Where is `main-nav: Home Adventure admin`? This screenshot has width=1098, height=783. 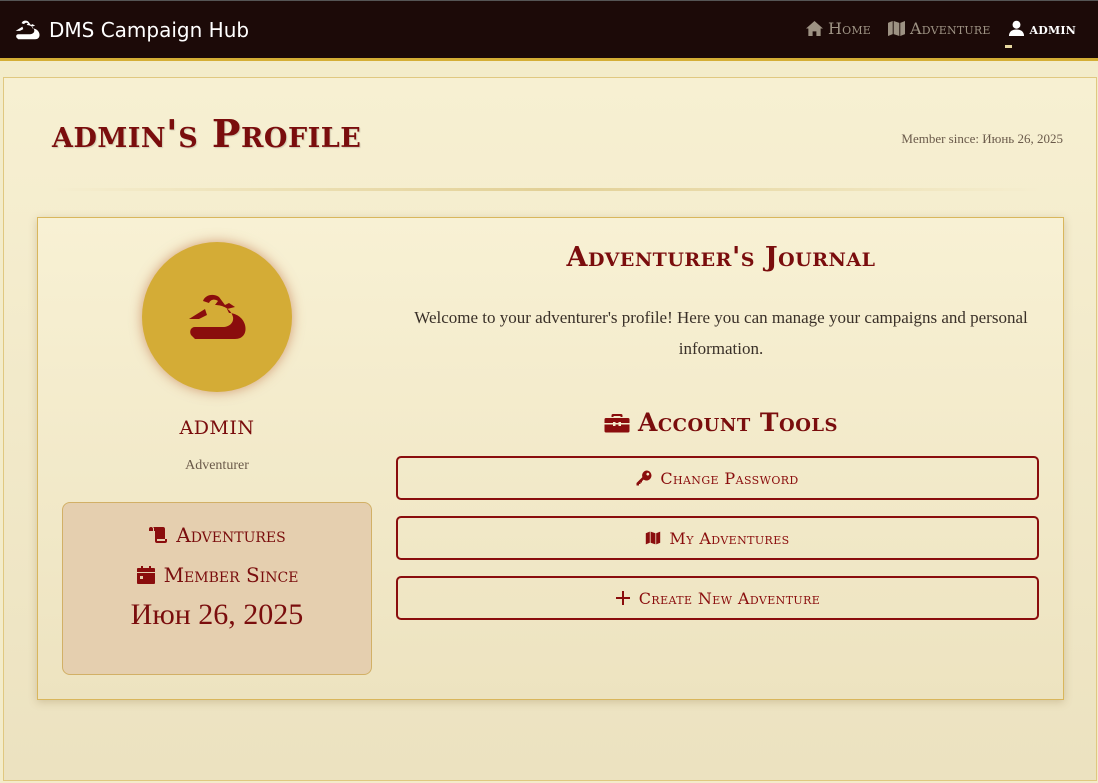 main-nav: Home Adventure admin is located at coordinates (940, 33).